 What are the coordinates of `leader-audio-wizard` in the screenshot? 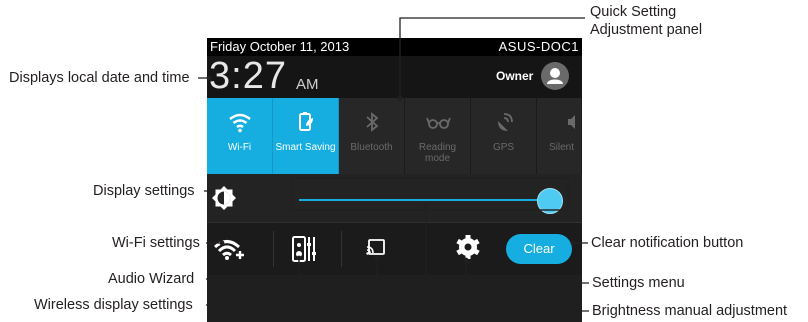 It's located at (253, 269).